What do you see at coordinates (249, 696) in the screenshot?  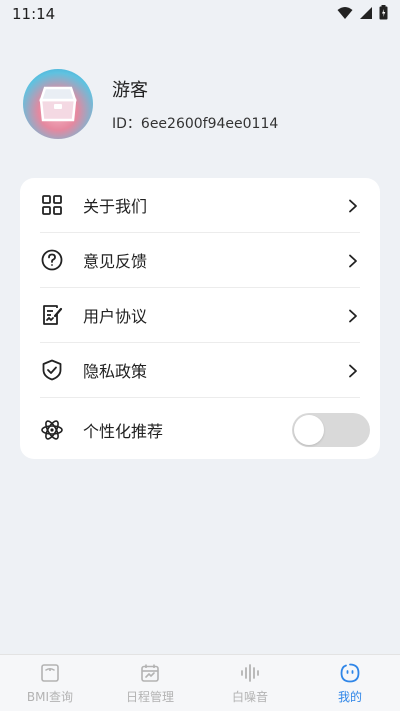 I see `tab-label: 白噪音` at bounding box center [249, 696].